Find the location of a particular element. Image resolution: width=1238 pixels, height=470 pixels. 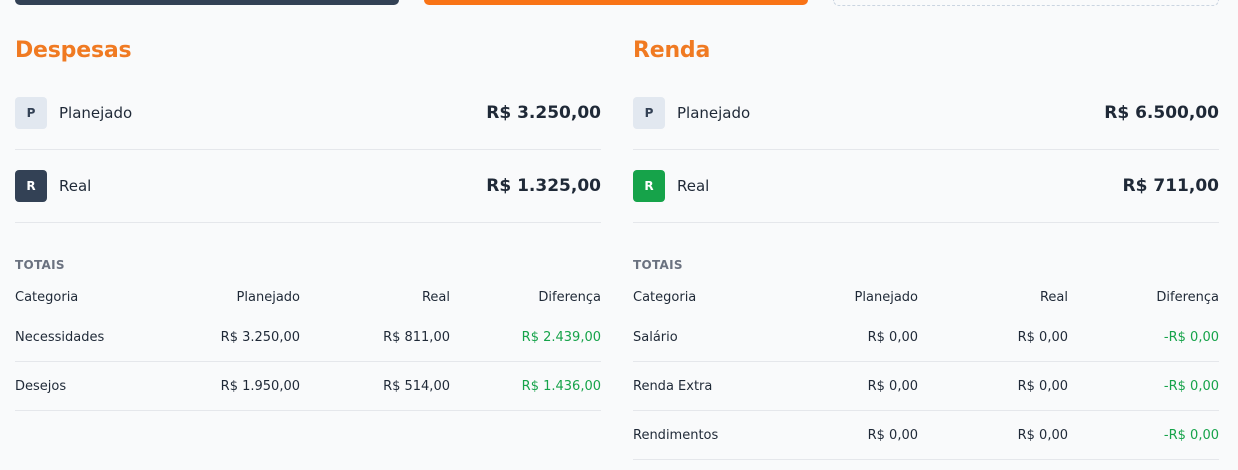

row-actual: R$ 514,00 is located at coordinates (416, 386).